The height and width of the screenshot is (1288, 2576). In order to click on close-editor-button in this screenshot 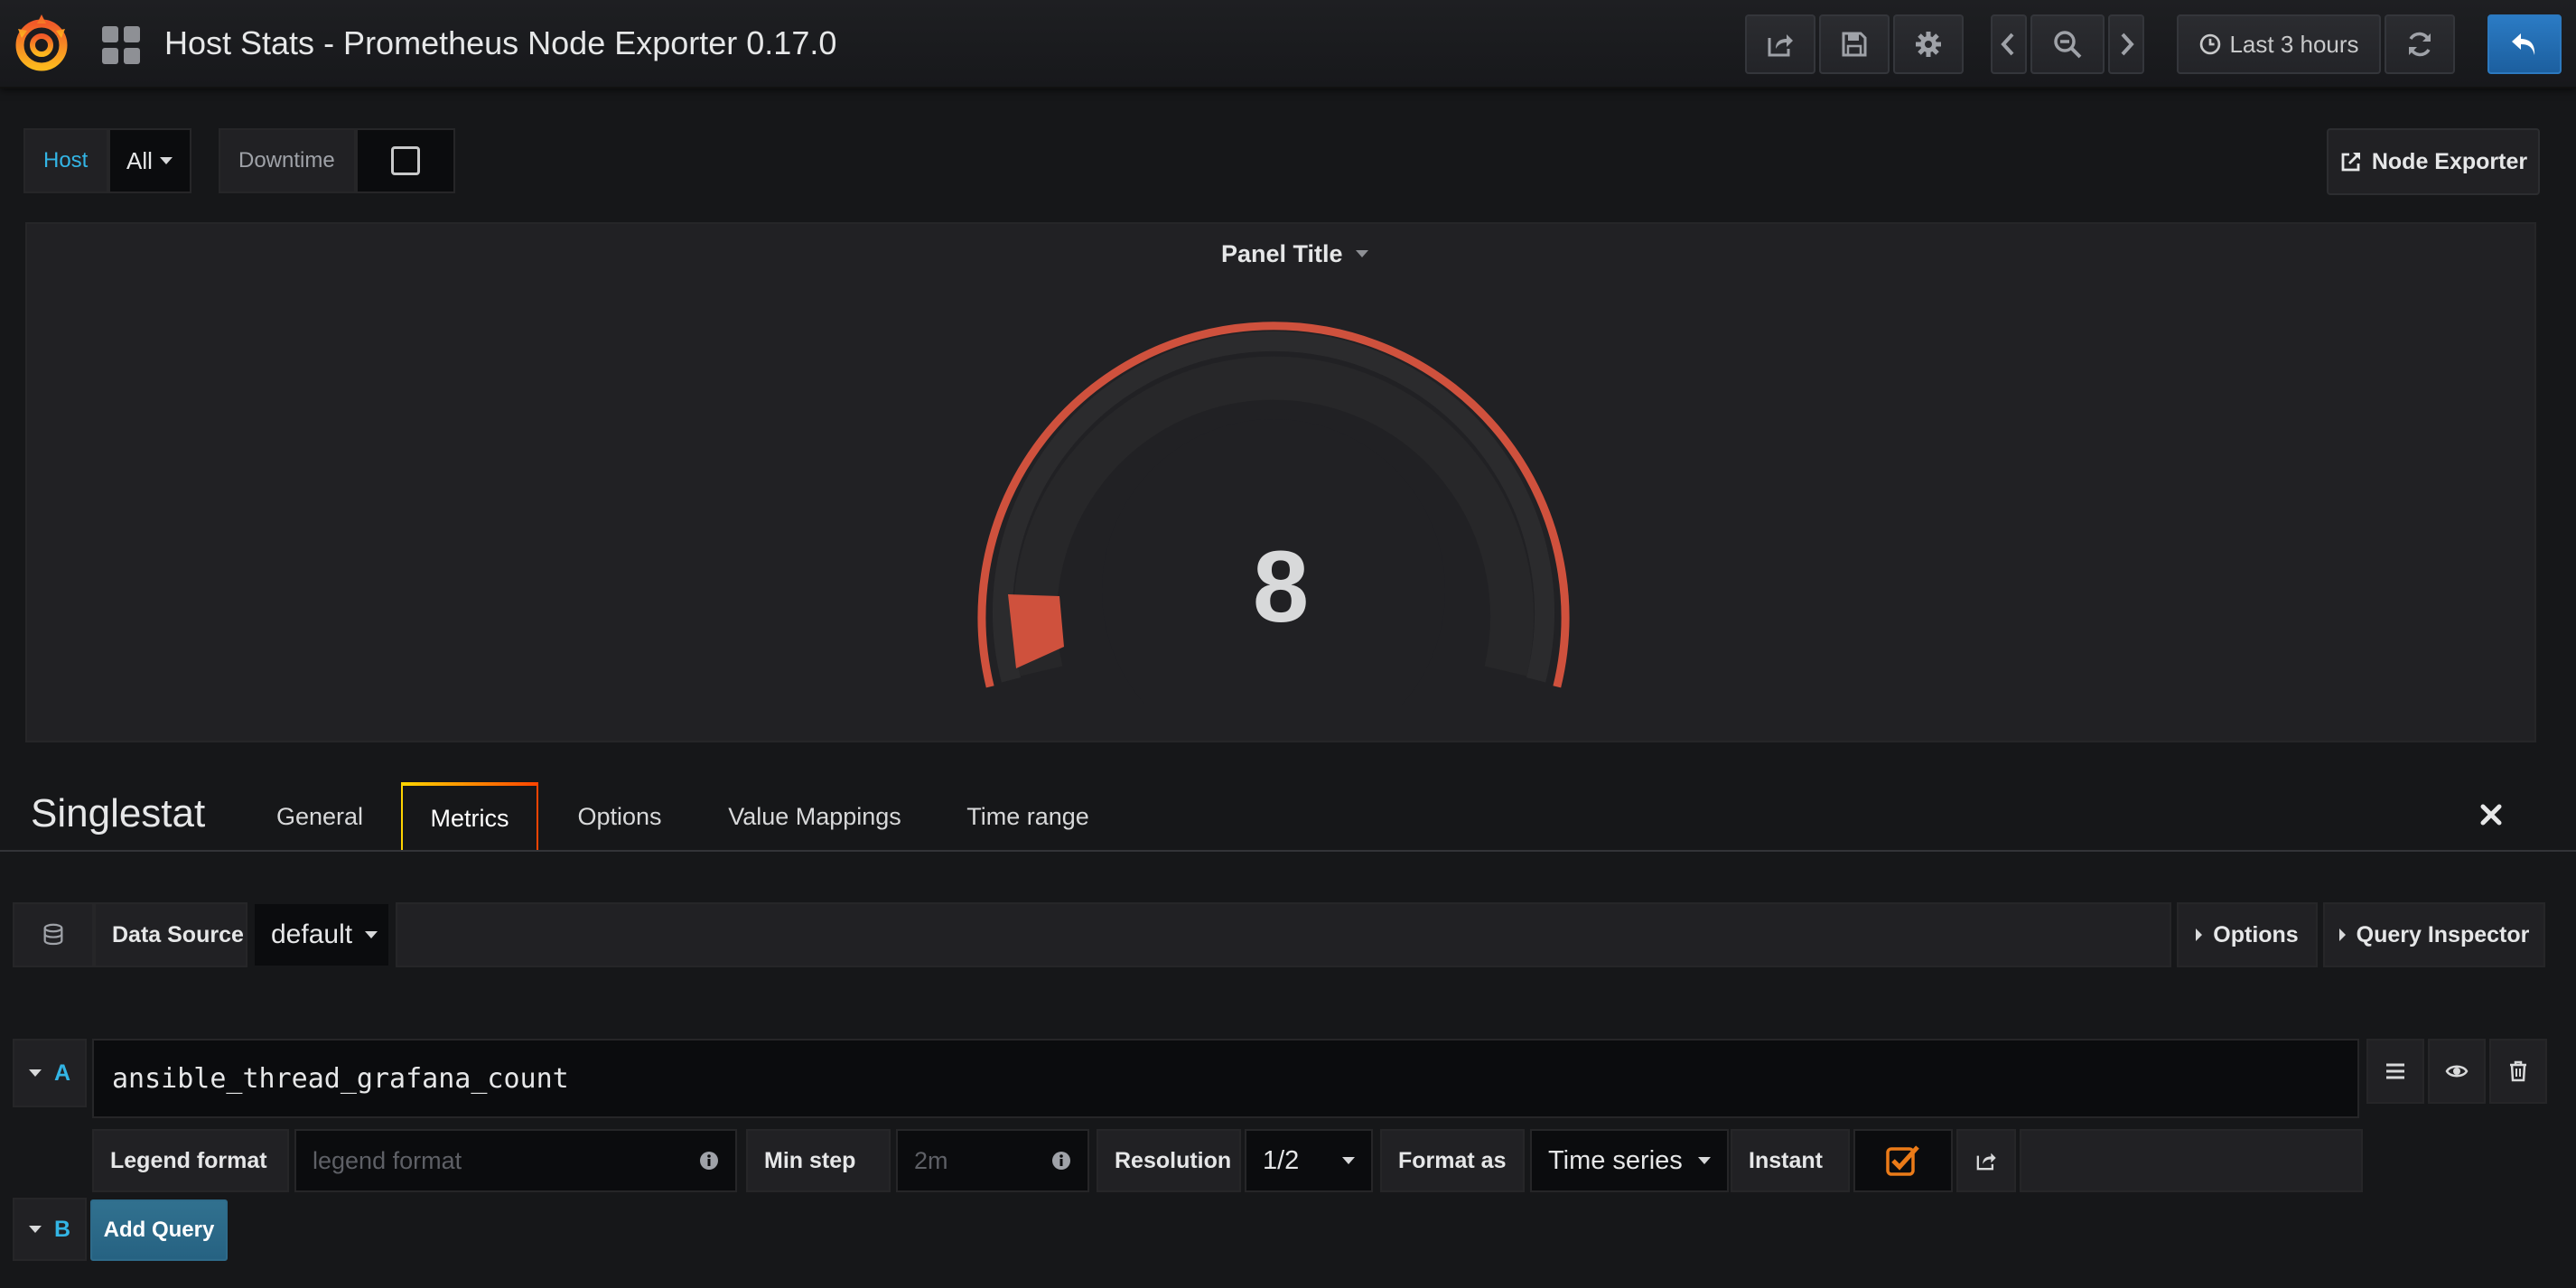, I will do `click(2491, 815)`.